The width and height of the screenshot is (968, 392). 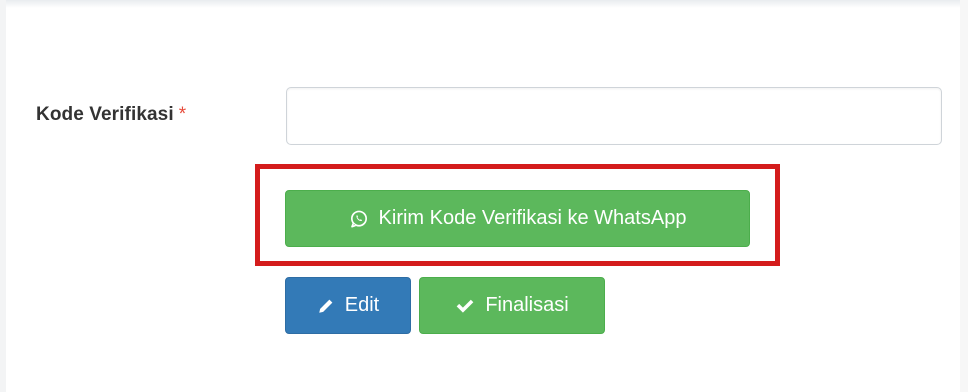 I want to click on top-divider, so click(x=480, y=4).